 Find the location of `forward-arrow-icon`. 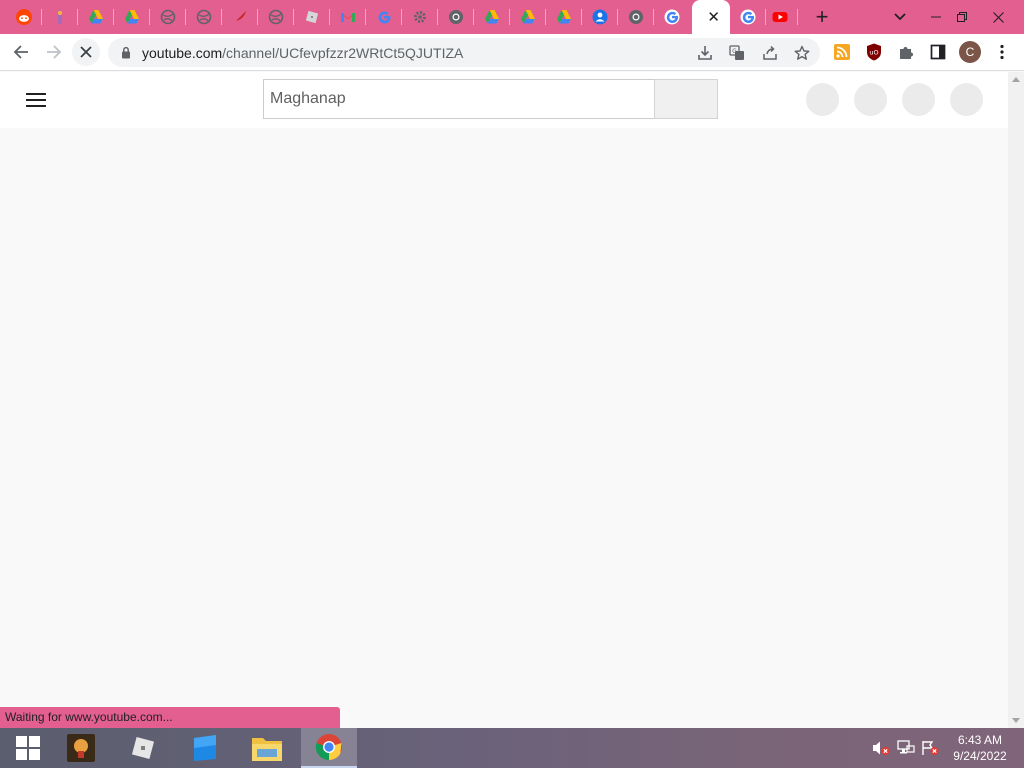

forward-arrow-icon is located at coordinates (54, 52).